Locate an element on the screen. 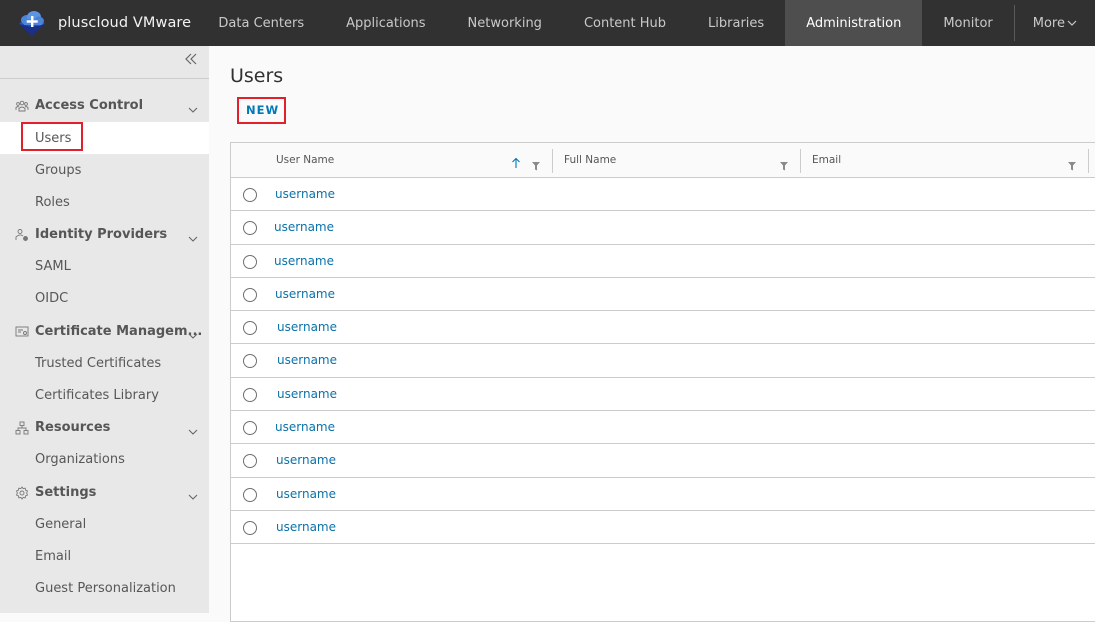 This screenshot has width=1095, height=622. sidebar-section-access-control: Access Control is located at coordinates (104, 105).